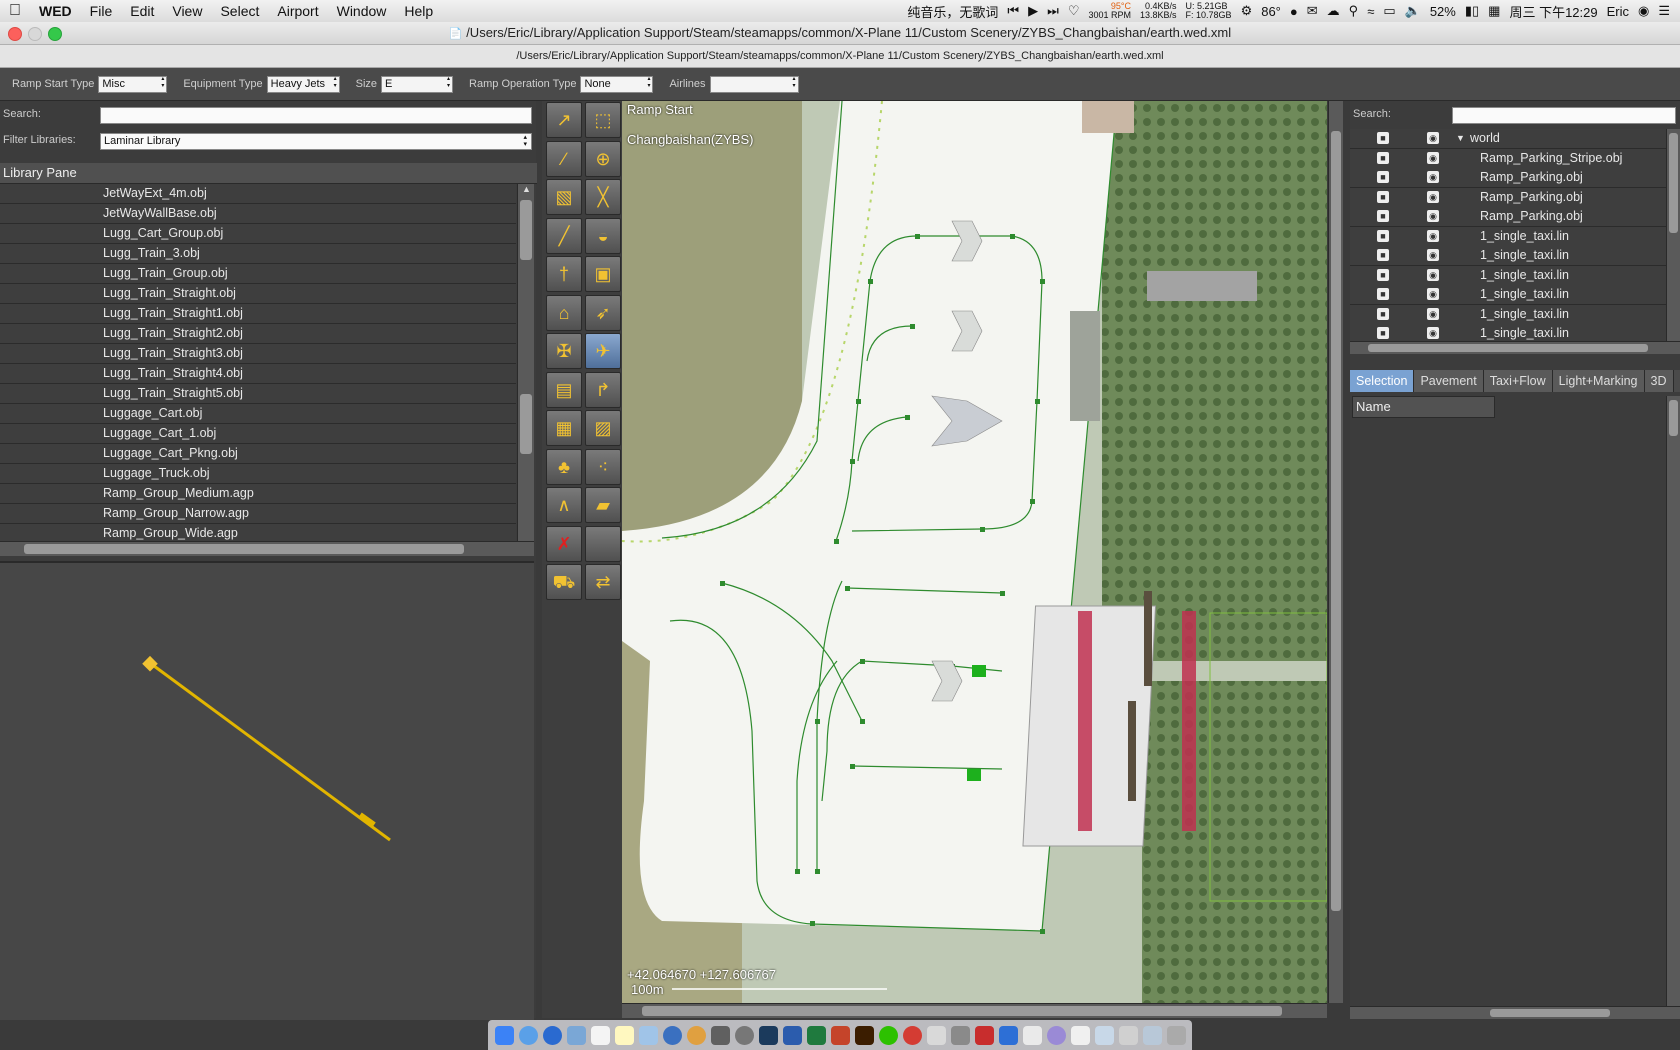  I want to click on heart-icon: ♡, so click(1074, 11).